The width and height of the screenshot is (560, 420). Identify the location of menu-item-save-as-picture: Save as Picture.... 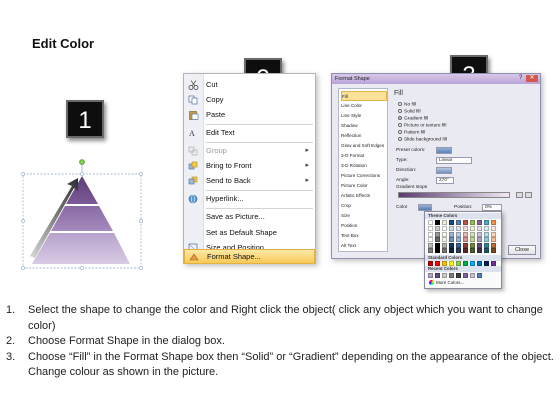
(249, 217).